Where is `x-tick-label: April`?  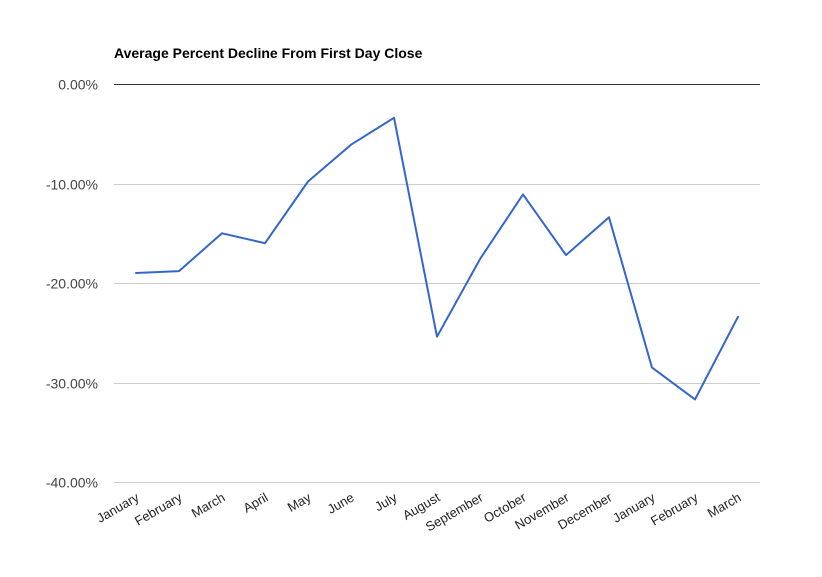
x-tick-label: April is located at coordinates (255, 503).